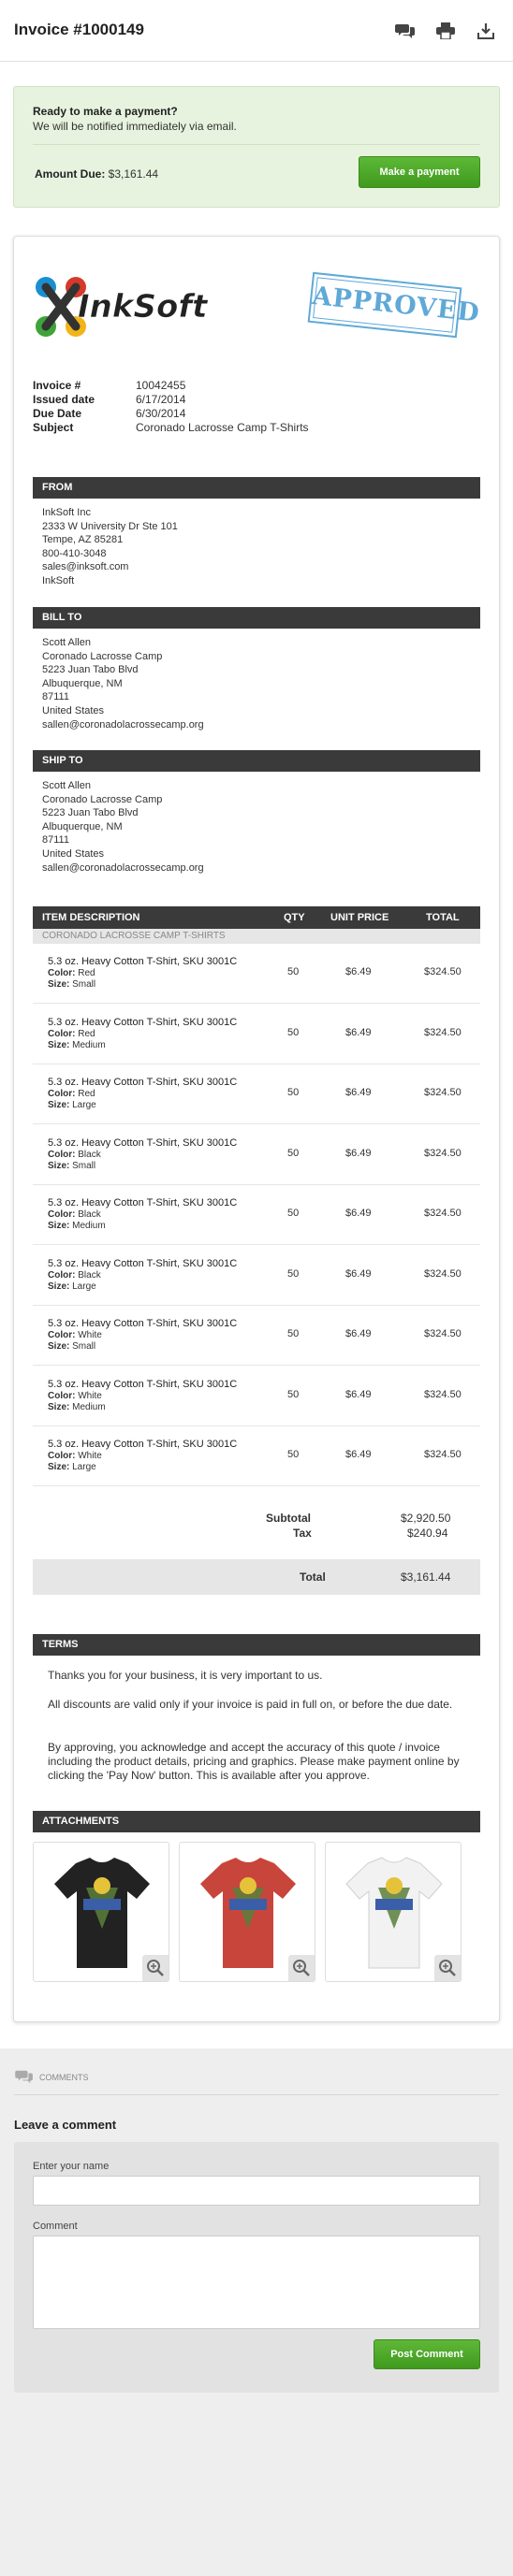  I want to click on invoice-header: Invoice #1000149, so click(256, 31).